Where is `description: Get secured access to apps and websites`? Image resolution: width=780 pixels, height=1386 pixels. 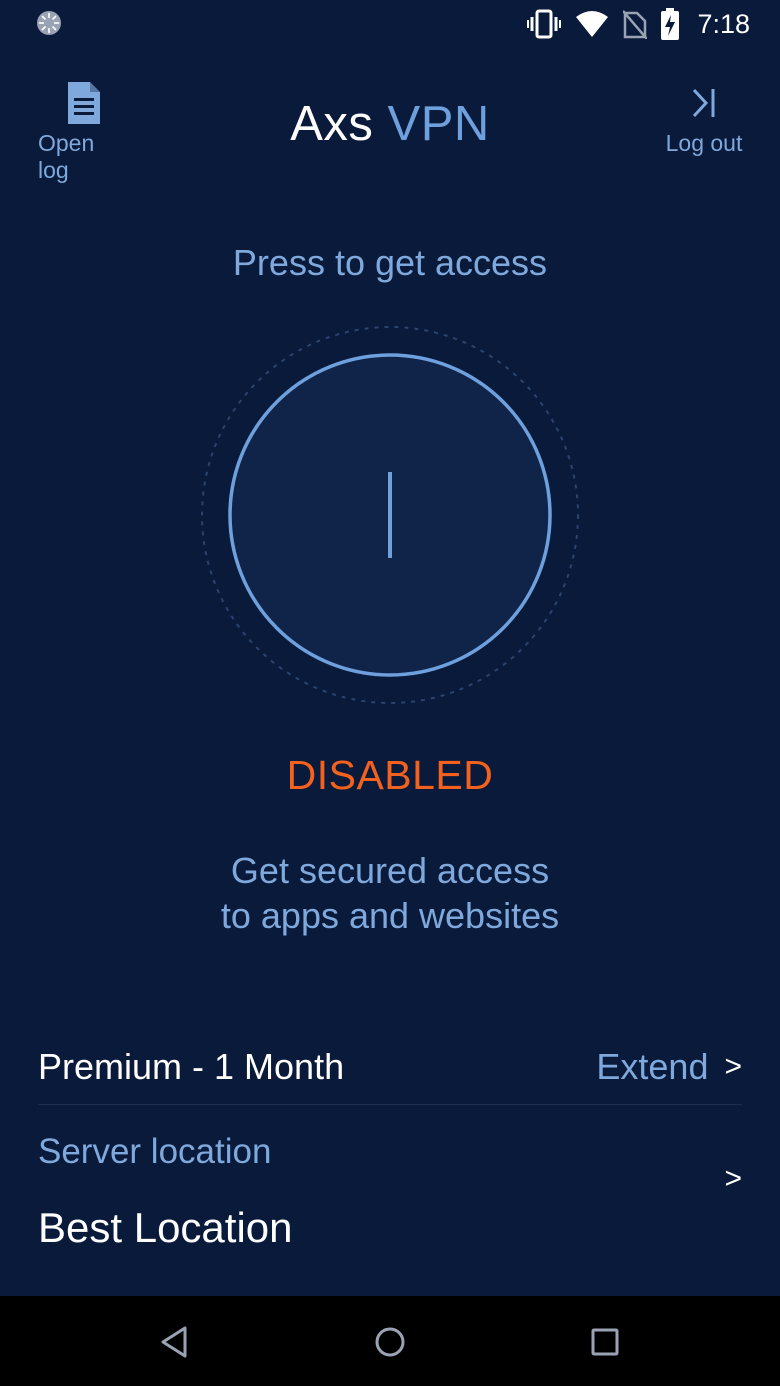
description: Get secured access to apps and websites is located at coordinates (390, 893).